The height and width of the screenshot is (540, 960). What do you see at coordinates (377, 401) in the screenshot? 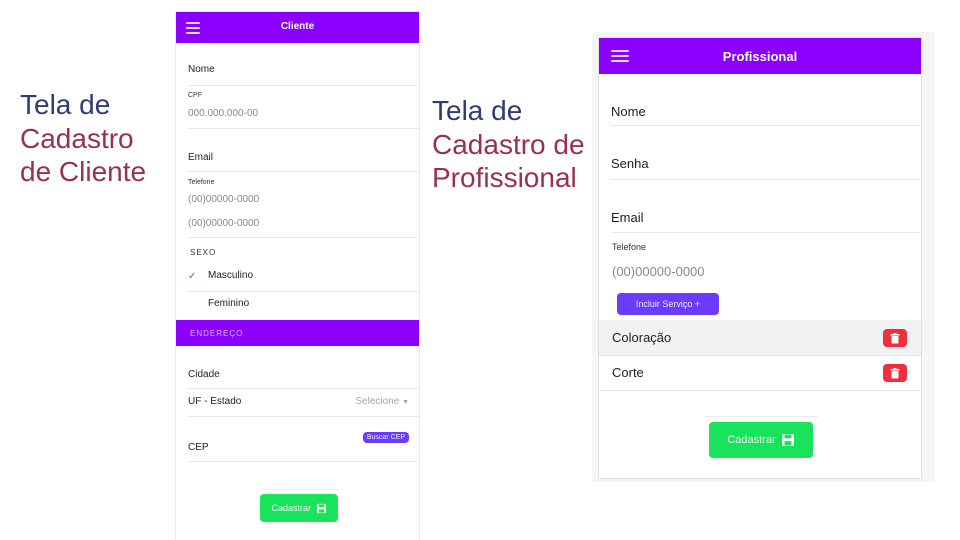
I see `uf-select-text: Selecione` at bounding box center [377, 401].